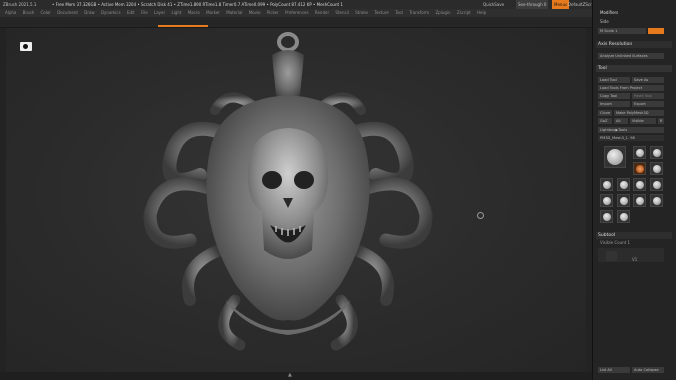  Describe the element at coordinates (634, 44) in the screenshot. I see `axis-resolution-header: Axis Resolution` at that location.